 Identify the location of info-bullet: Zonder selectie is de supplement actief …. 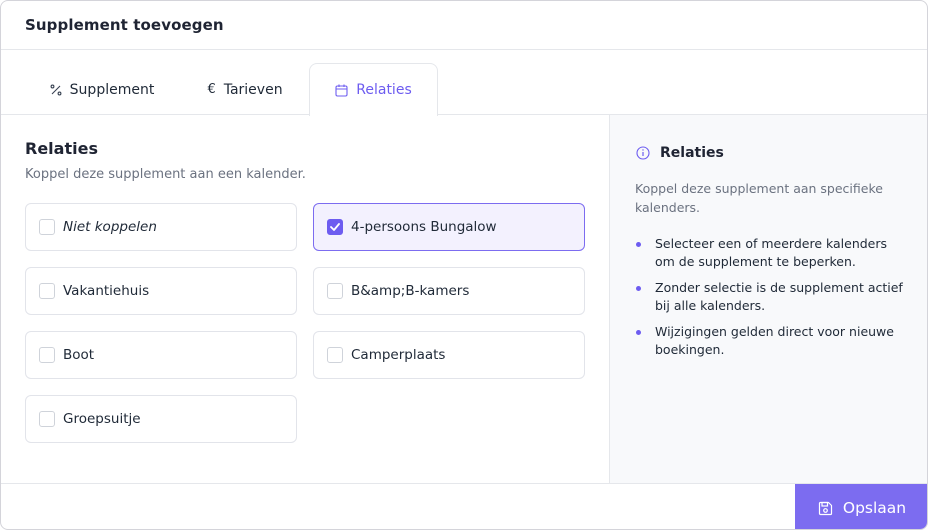
(772, 297).